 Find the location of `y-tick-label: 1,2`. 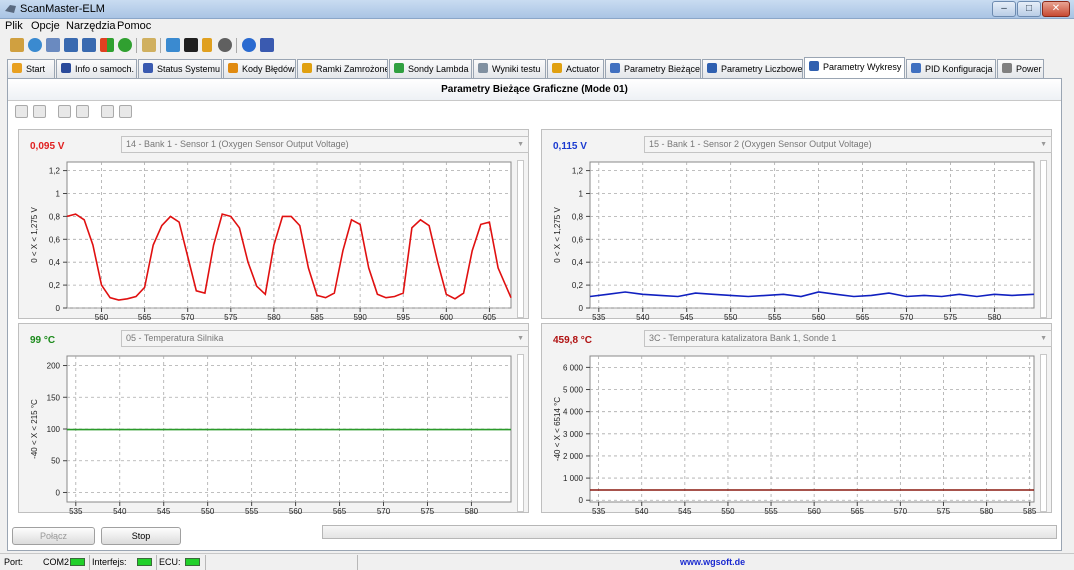

y-tick-label: 1,2 is located at coordinates (578, 171).